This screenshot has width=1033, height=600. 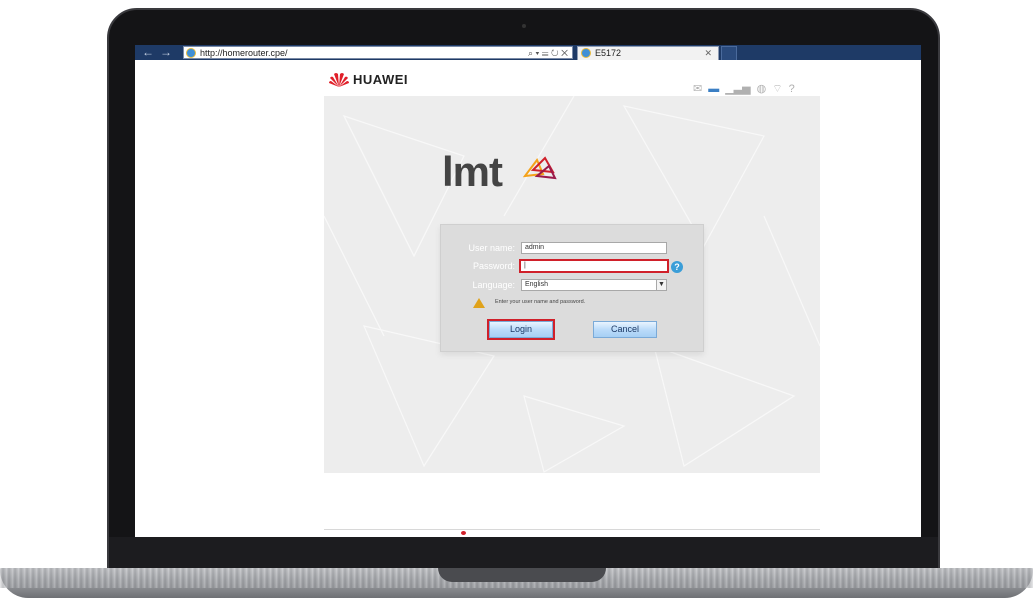 What do you see at coordinates (608, 53) in the screenshot?
I see `tab-title: E5172` at bounding box center [608, 53].